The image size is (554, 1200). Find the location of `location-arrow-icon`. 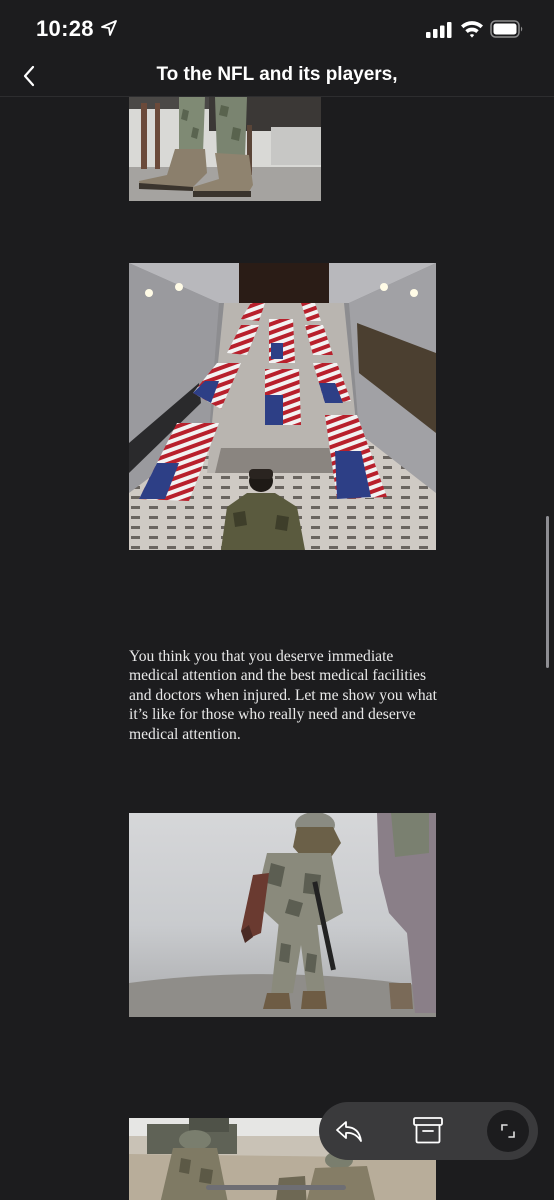

location-arrow-icon is located at coordinates (109, 28).